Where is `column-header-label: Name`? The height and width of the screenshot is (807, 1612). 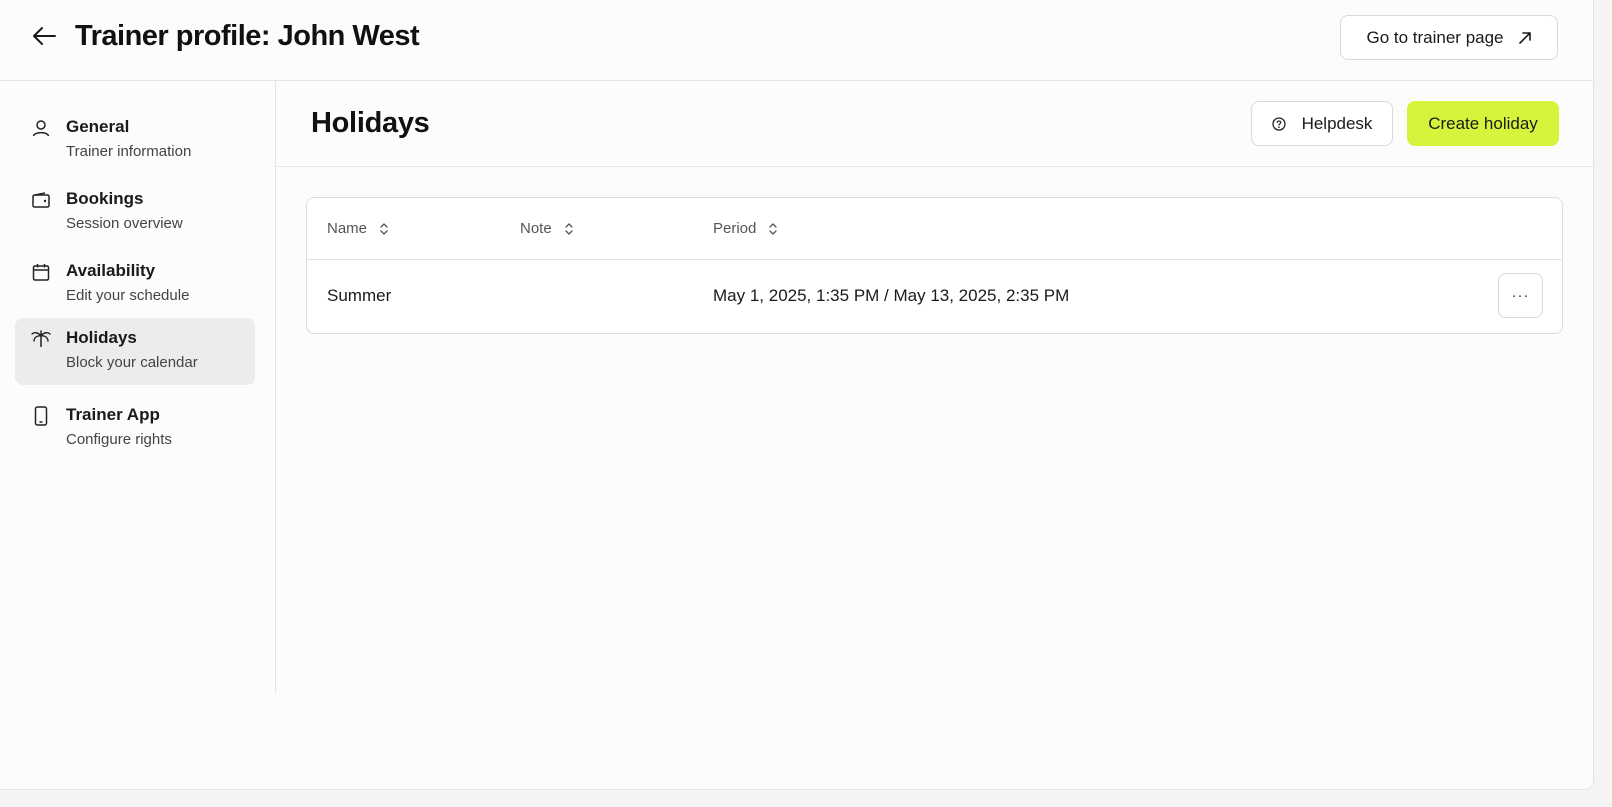
column-header-label: Name is located at coordinates (347, 228).